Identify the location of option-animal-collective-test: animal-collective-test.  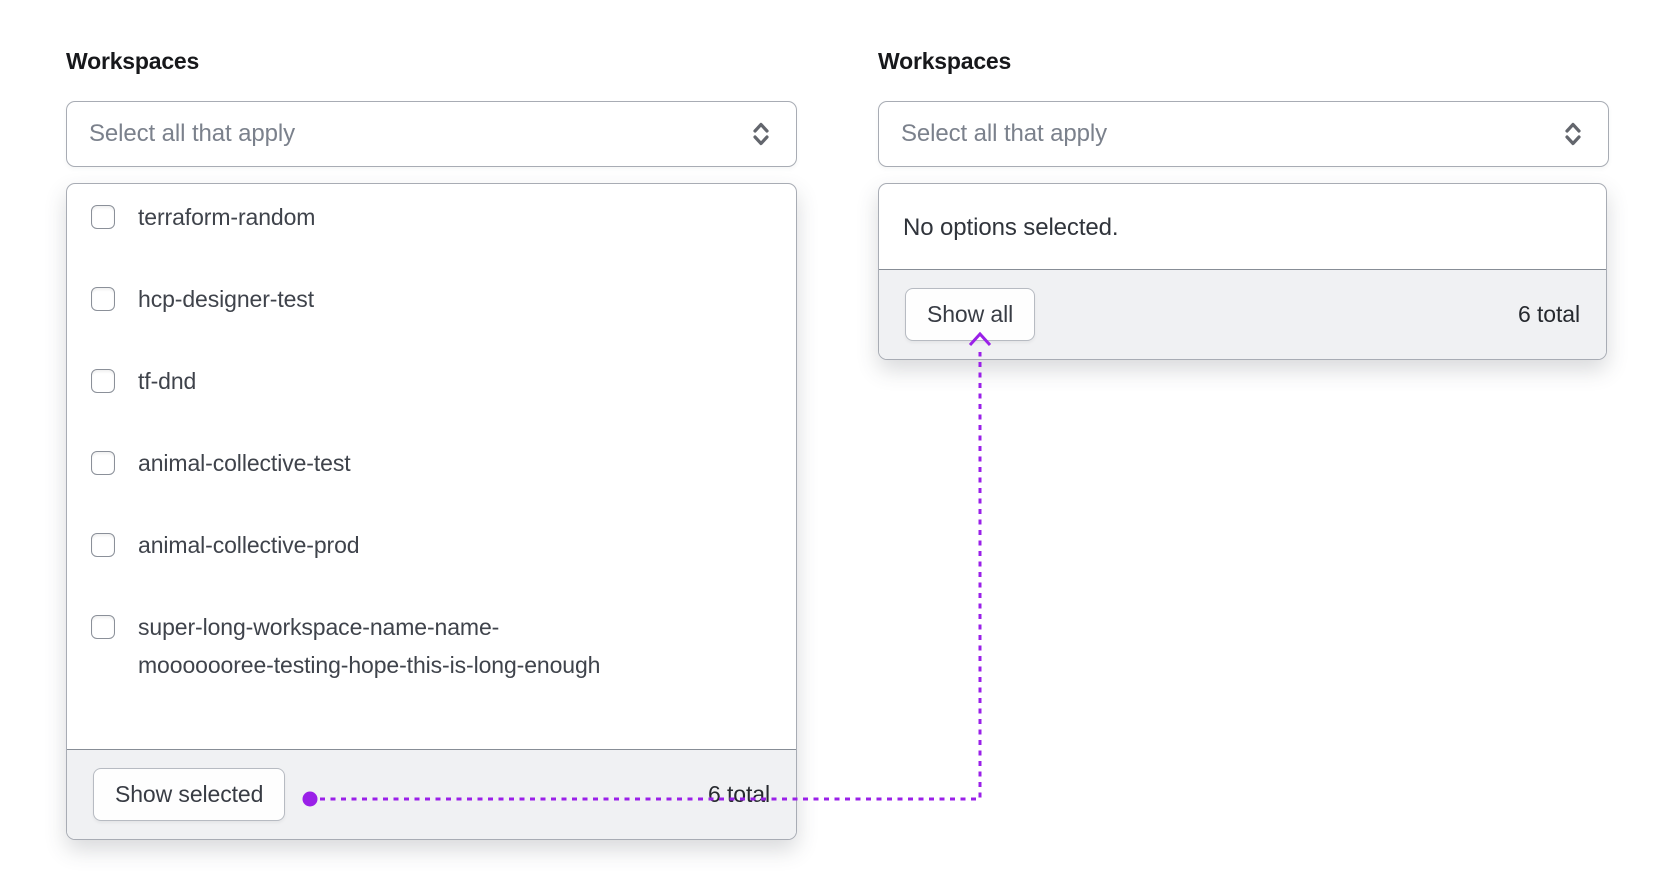
(431, 463).